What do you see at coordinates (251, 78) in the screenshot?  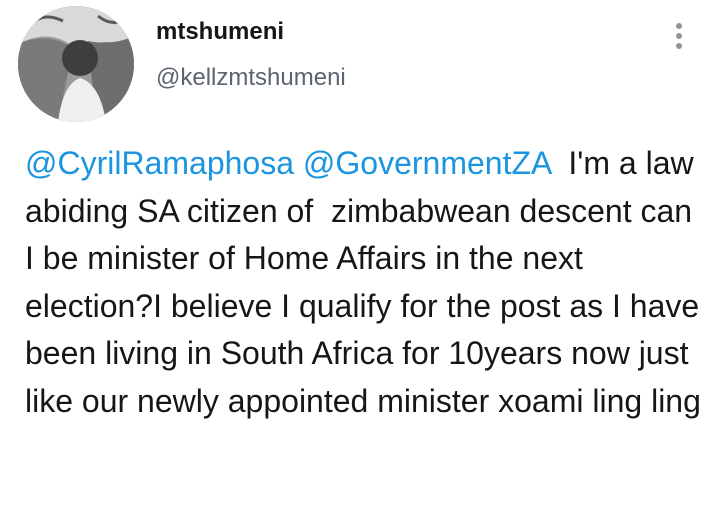 I see `user-handle: @kellzmtshumeni` at bounding box center [251, 78].